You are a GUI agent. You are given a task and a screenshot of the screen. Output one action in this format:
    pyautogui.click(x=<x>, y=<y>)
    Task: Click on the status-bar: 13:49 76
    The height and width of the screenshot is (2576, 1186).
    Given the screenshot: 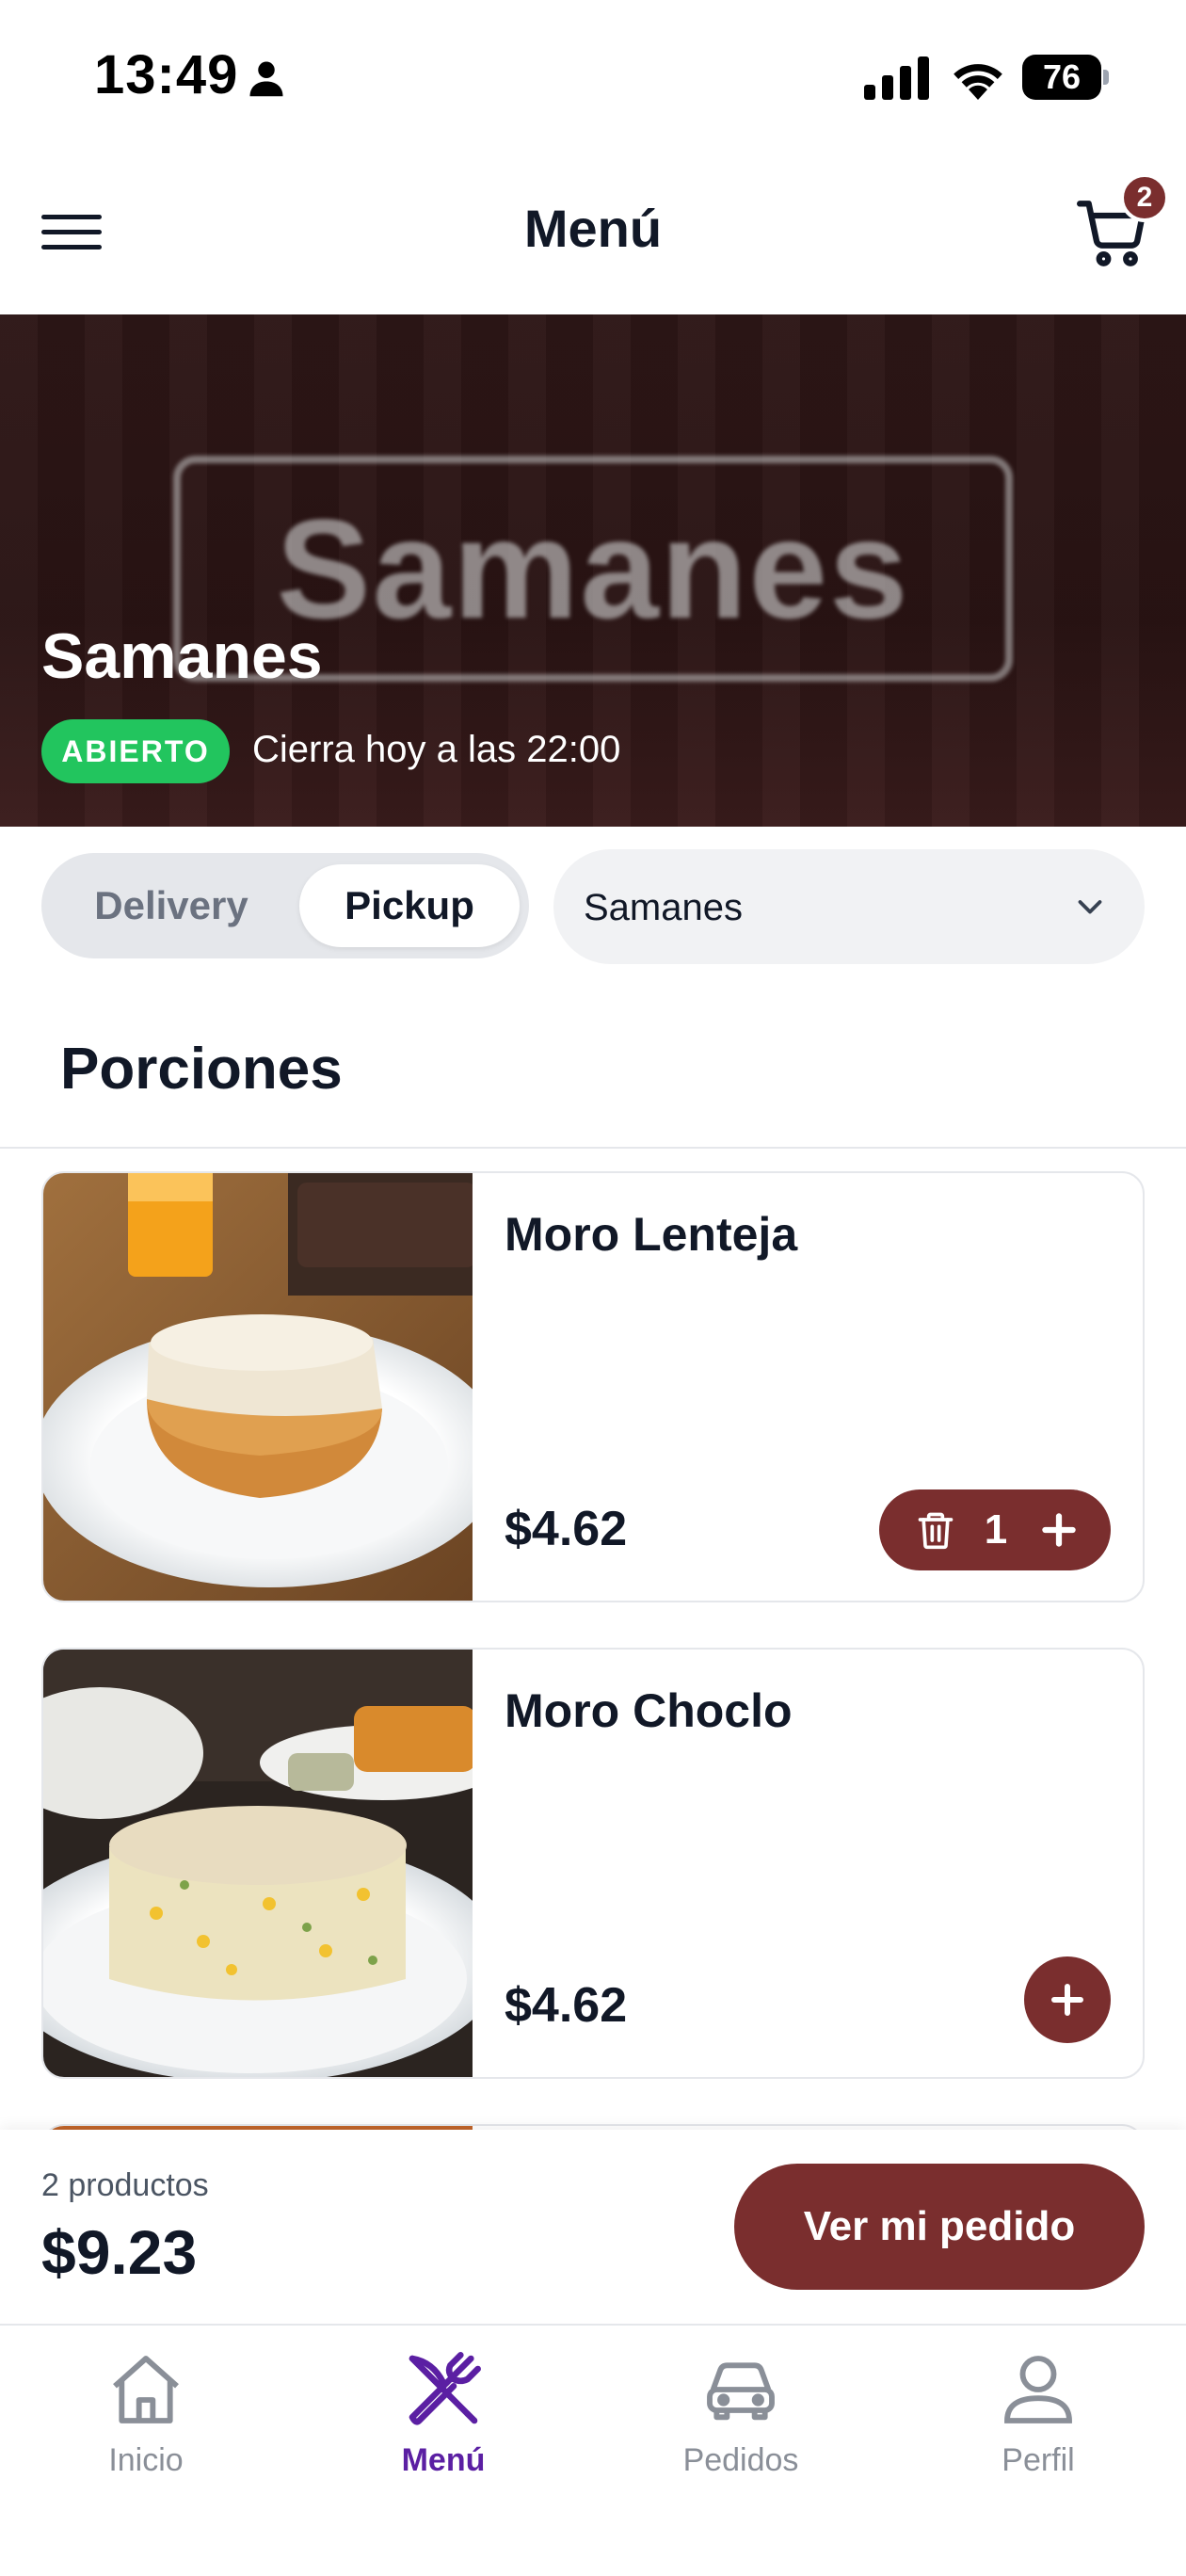 What is the action you would take?
    pyautogui.click(x=593, y=75)
    